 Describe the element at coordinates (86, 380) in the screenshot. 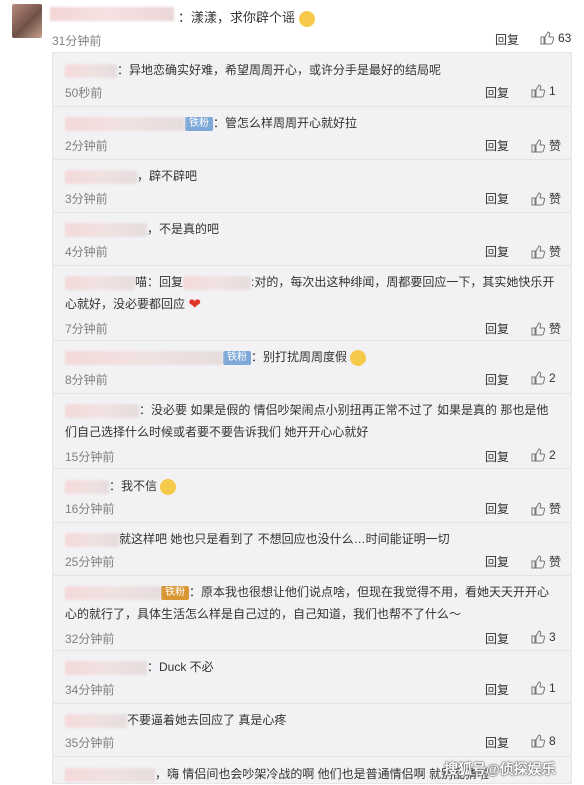

I see `comment-time: 8分钟前` at that location.